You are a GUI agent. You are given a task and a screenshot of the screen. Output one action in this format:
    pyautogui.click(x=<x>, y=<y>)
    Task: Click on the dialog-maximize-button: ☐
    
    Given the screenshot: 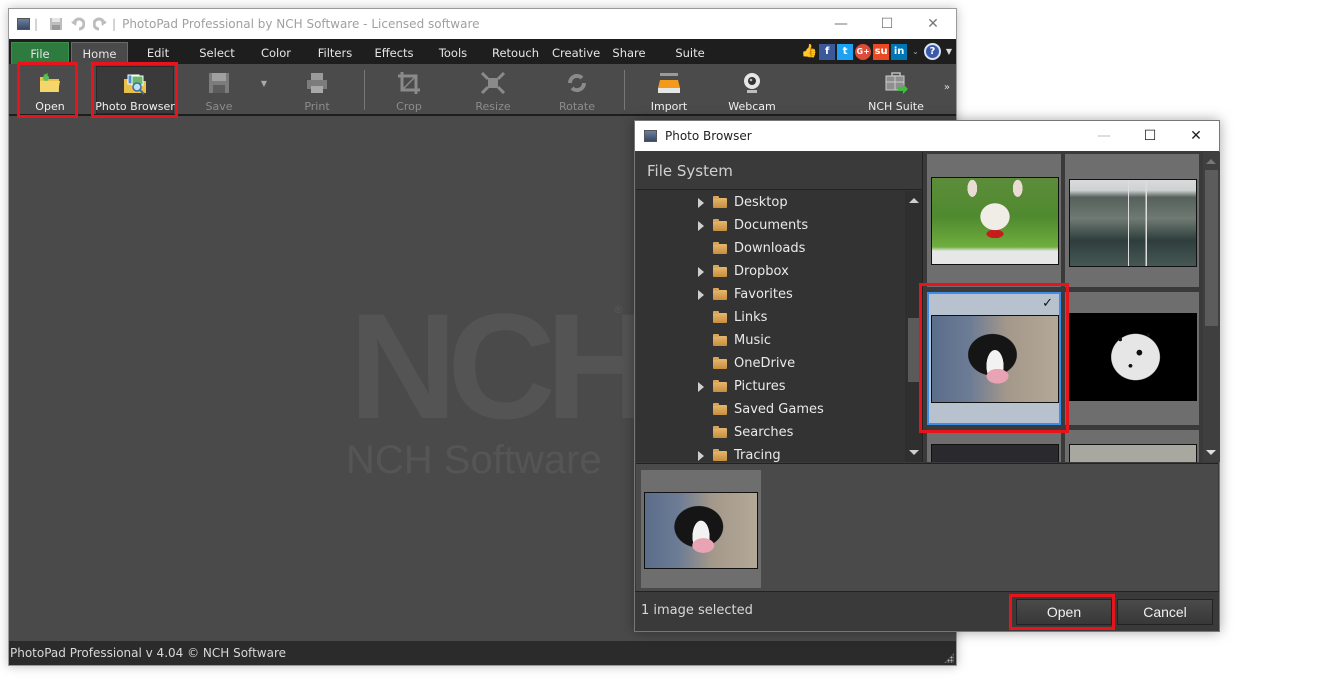 What is the action you would take?
    pyautogui.click(x=1150, y=136)
    